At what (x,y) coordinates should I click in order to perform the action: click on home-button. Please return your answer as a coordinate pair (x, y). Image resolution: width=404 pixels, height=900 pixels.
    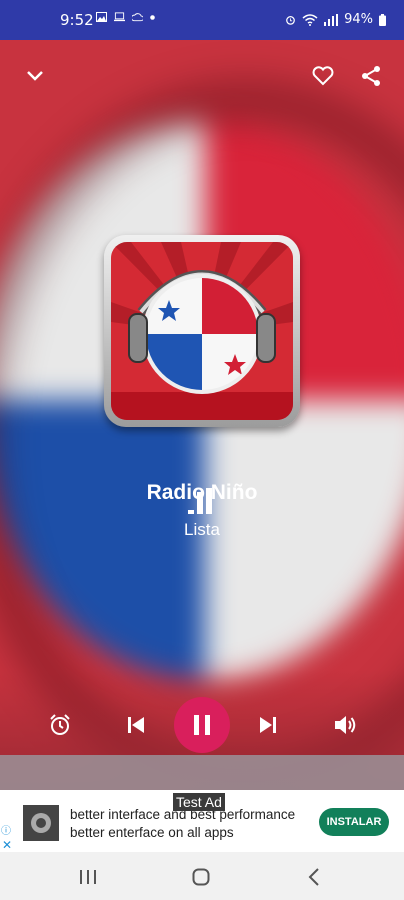
    Looking at the image, I should click on (201, 877).